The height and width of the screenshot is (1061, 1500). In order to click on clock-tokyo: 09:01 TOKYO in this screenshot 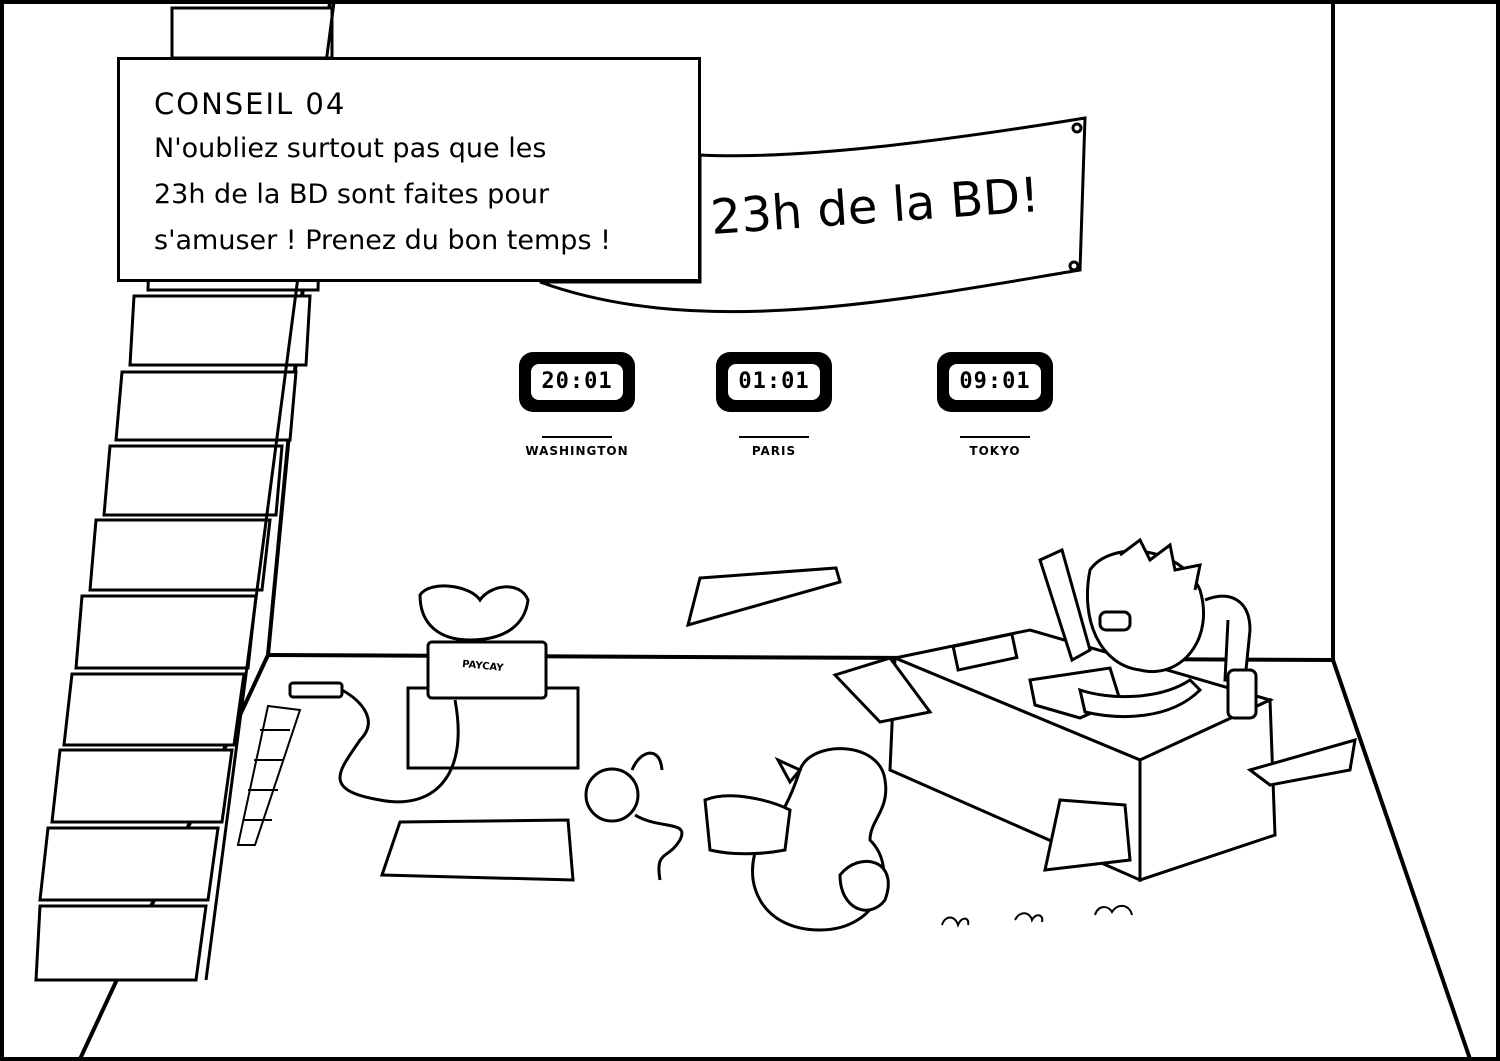, I will do `click(995, 405)`.